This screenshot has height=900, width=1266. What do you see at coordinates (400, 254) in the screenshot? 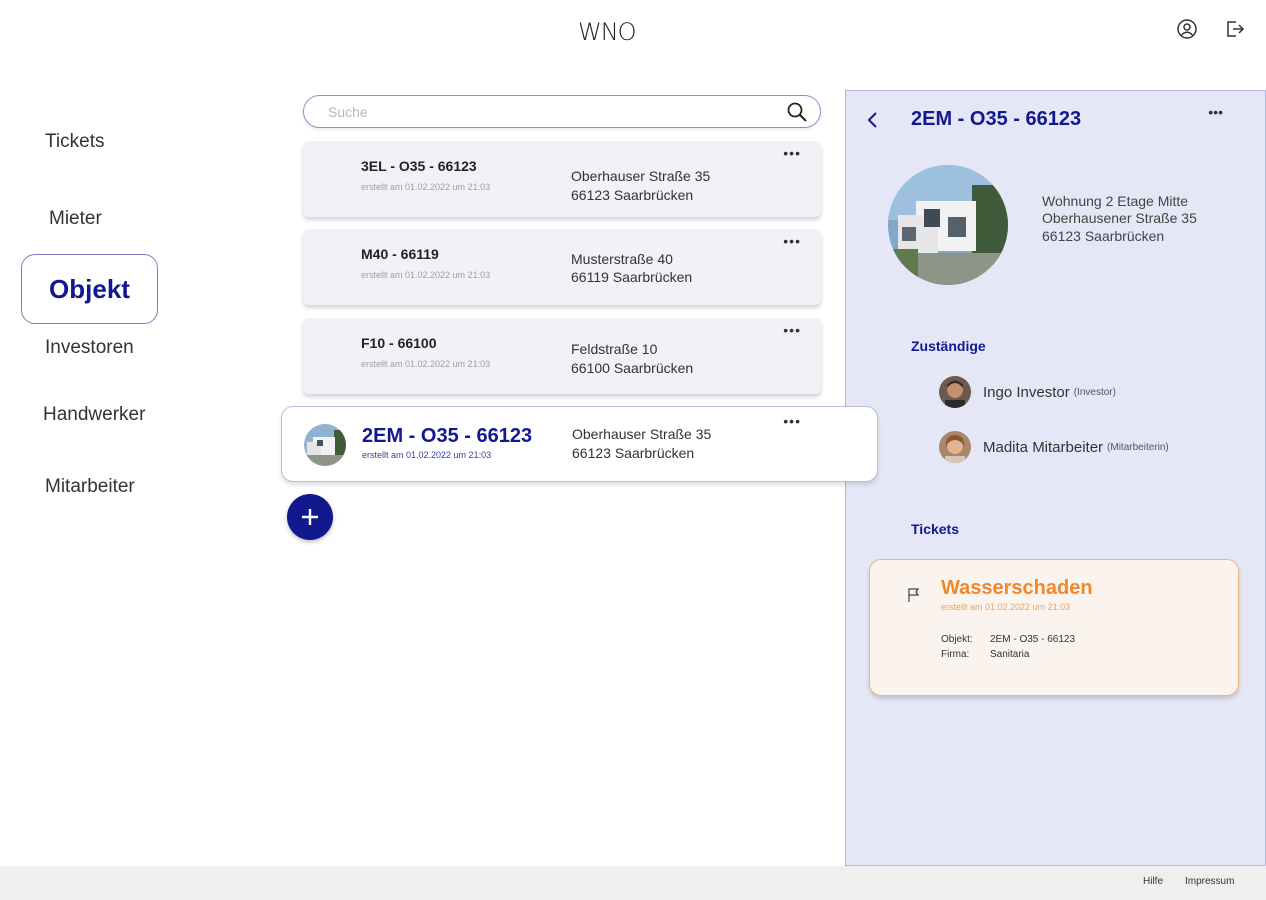
I see `object-code: M40 - 66119` at bounding box center [400, 254].